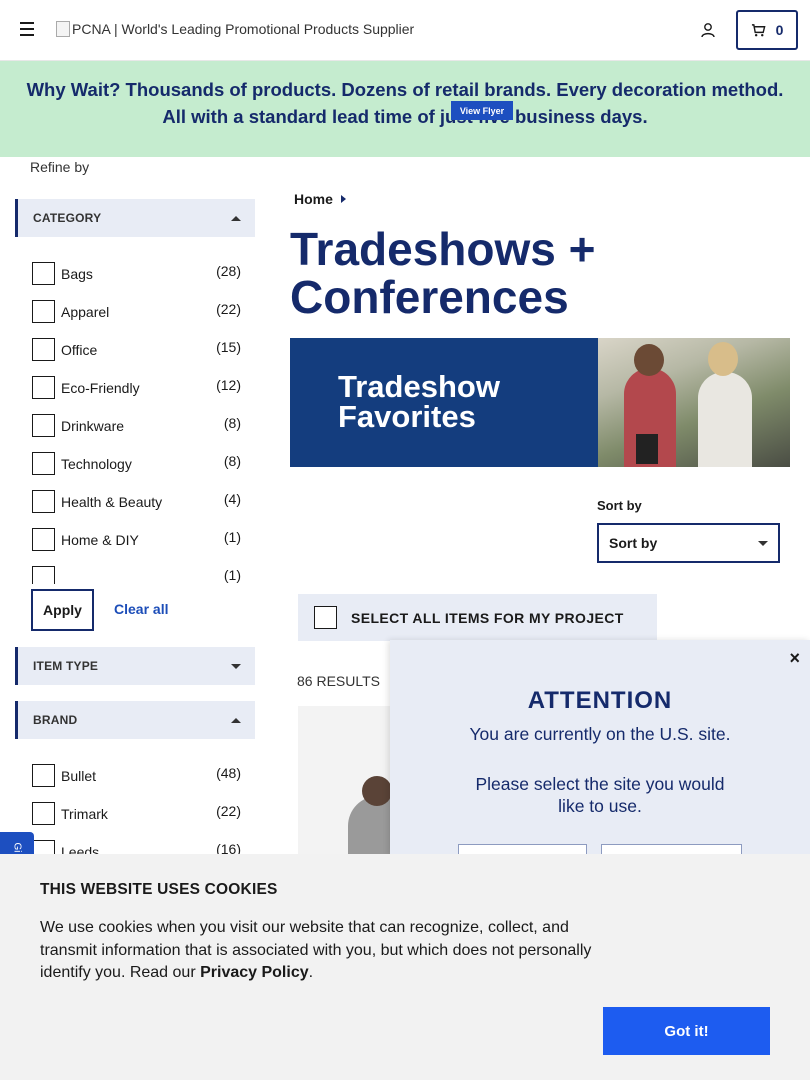  Describe the element at coordinates (232, 423) in the screenshot. I see `facet-count: (8)` at that location.